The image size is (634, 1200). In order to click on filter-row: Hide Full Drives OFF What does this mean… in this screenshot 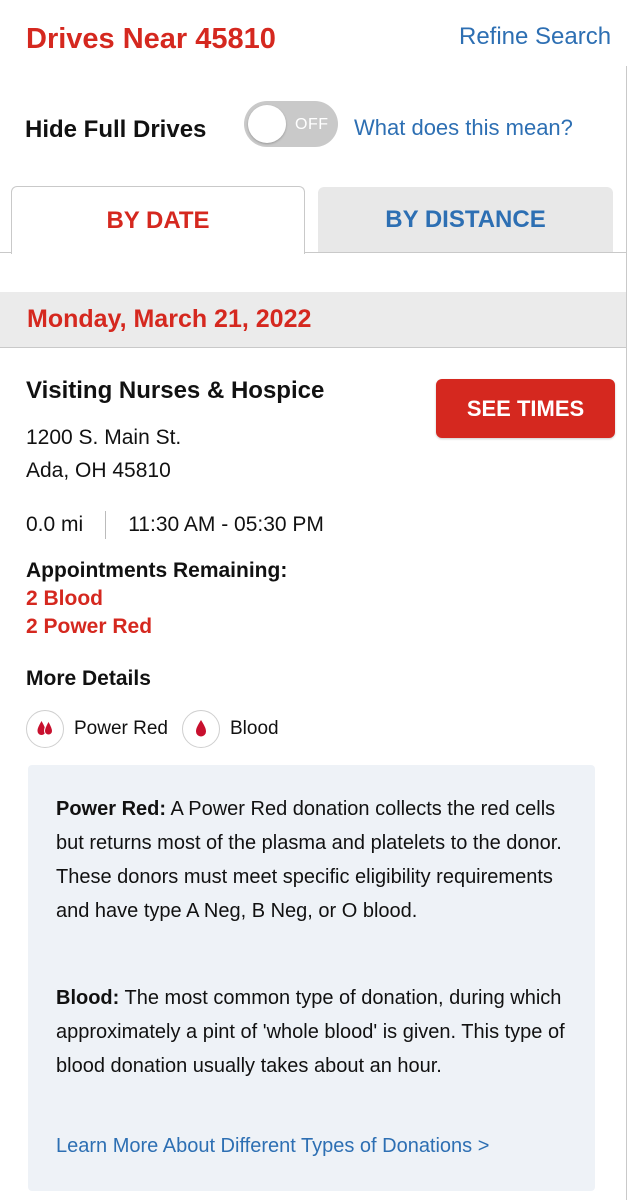, I will do `click(313, 130)`.